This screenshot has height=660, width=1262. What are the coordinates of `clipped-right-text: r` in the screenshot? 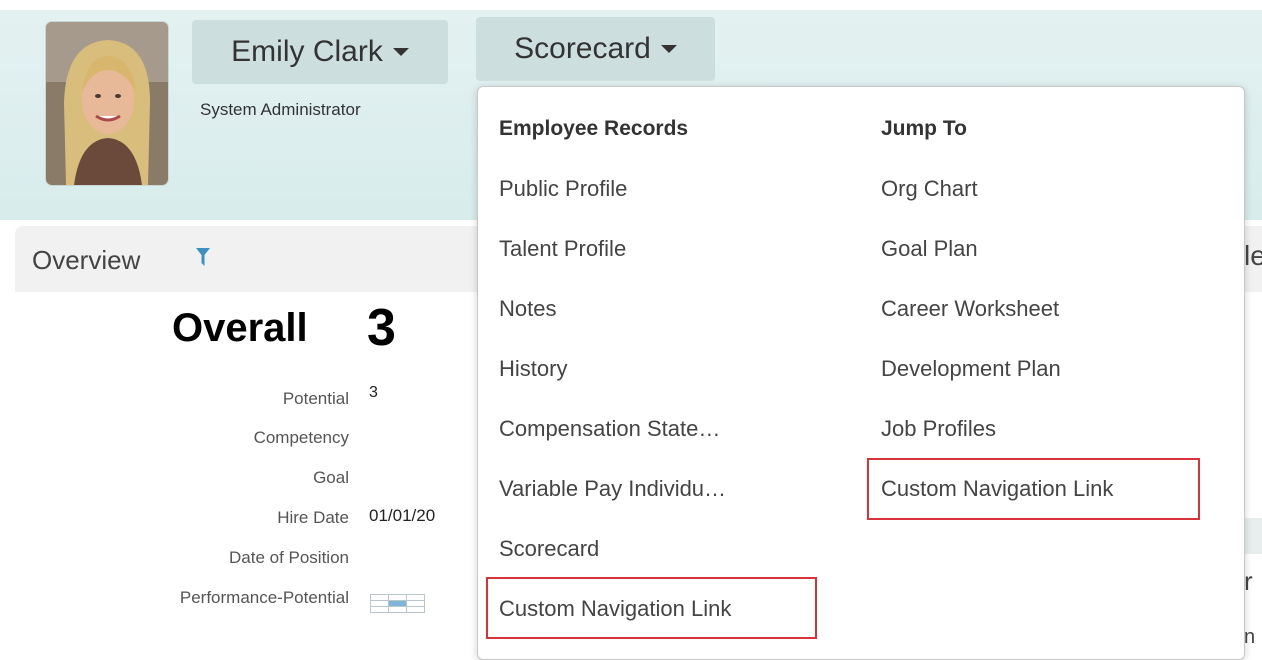 It's located at (1248, 581).